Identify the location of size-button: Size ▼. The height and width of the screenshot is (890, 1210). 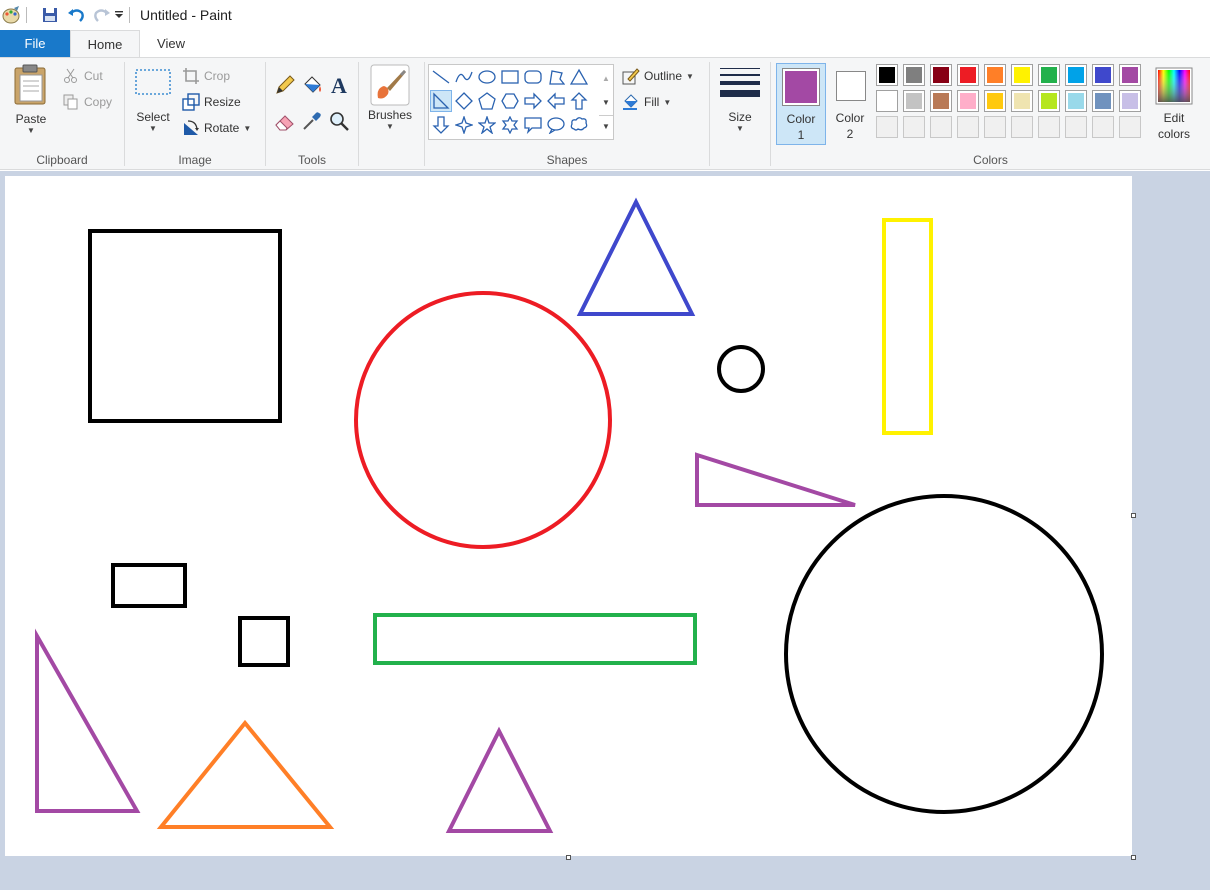
(740, 99).